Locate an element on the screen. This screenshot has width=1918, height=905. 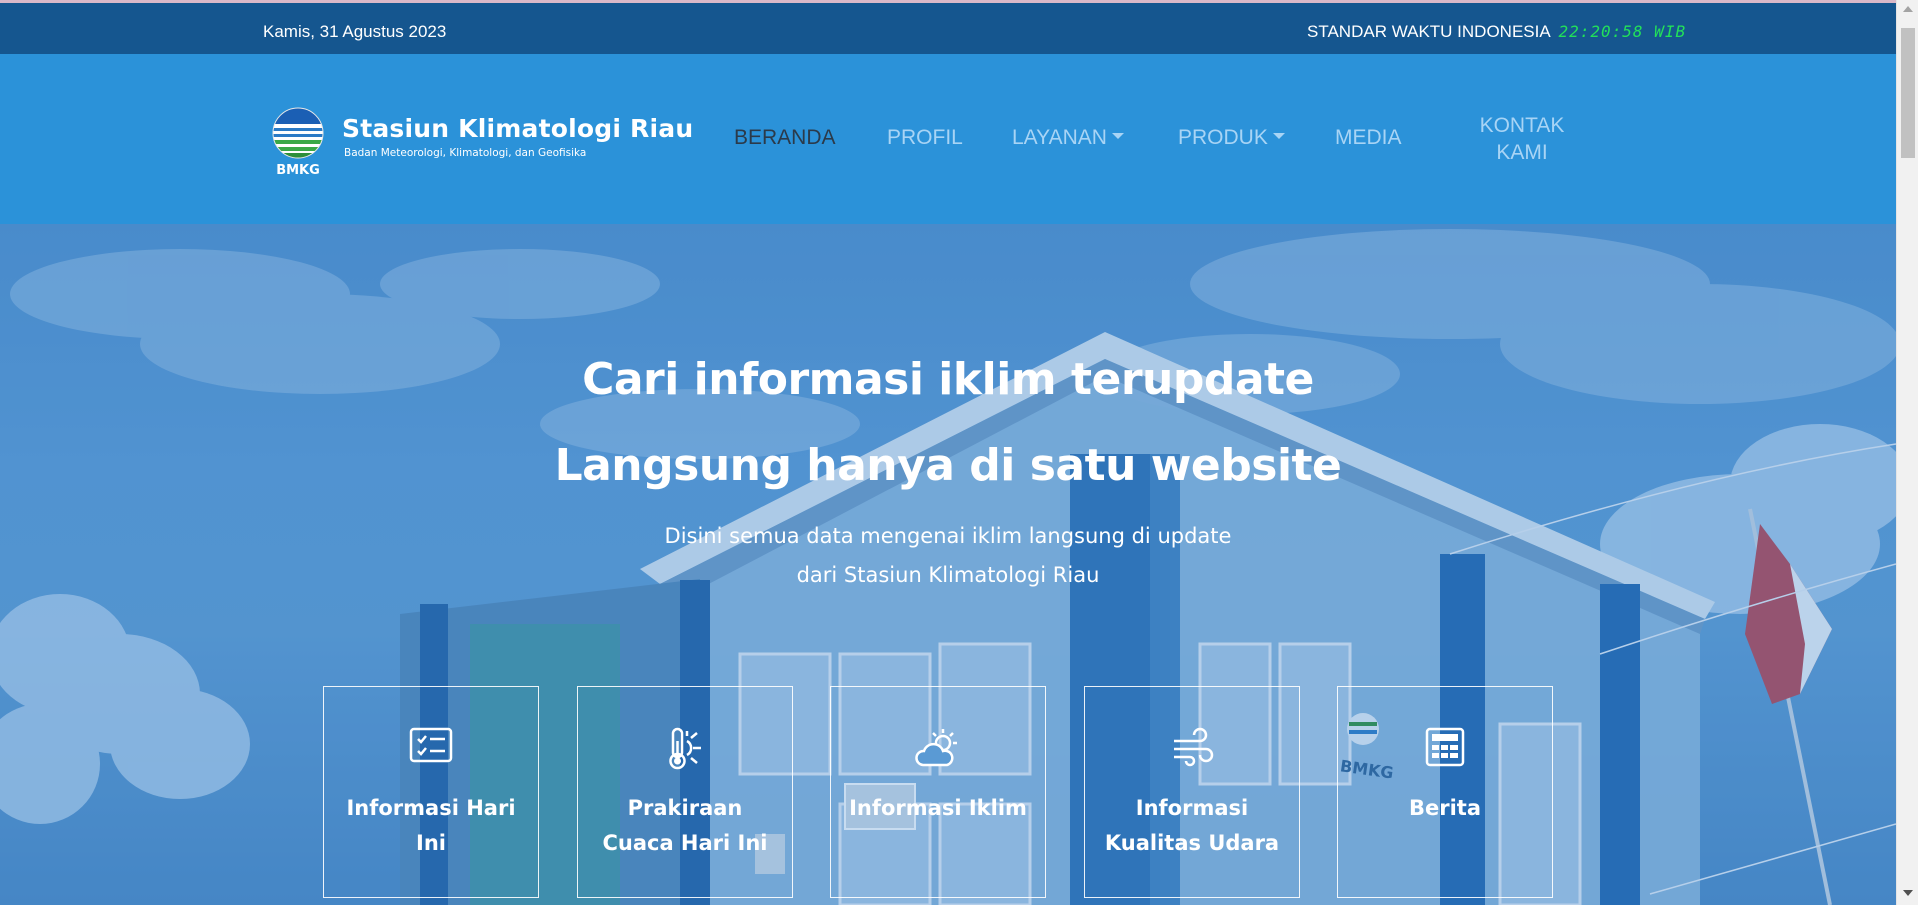
nav-kontak-line2: KAMI is located at coordinates (1522, 152).